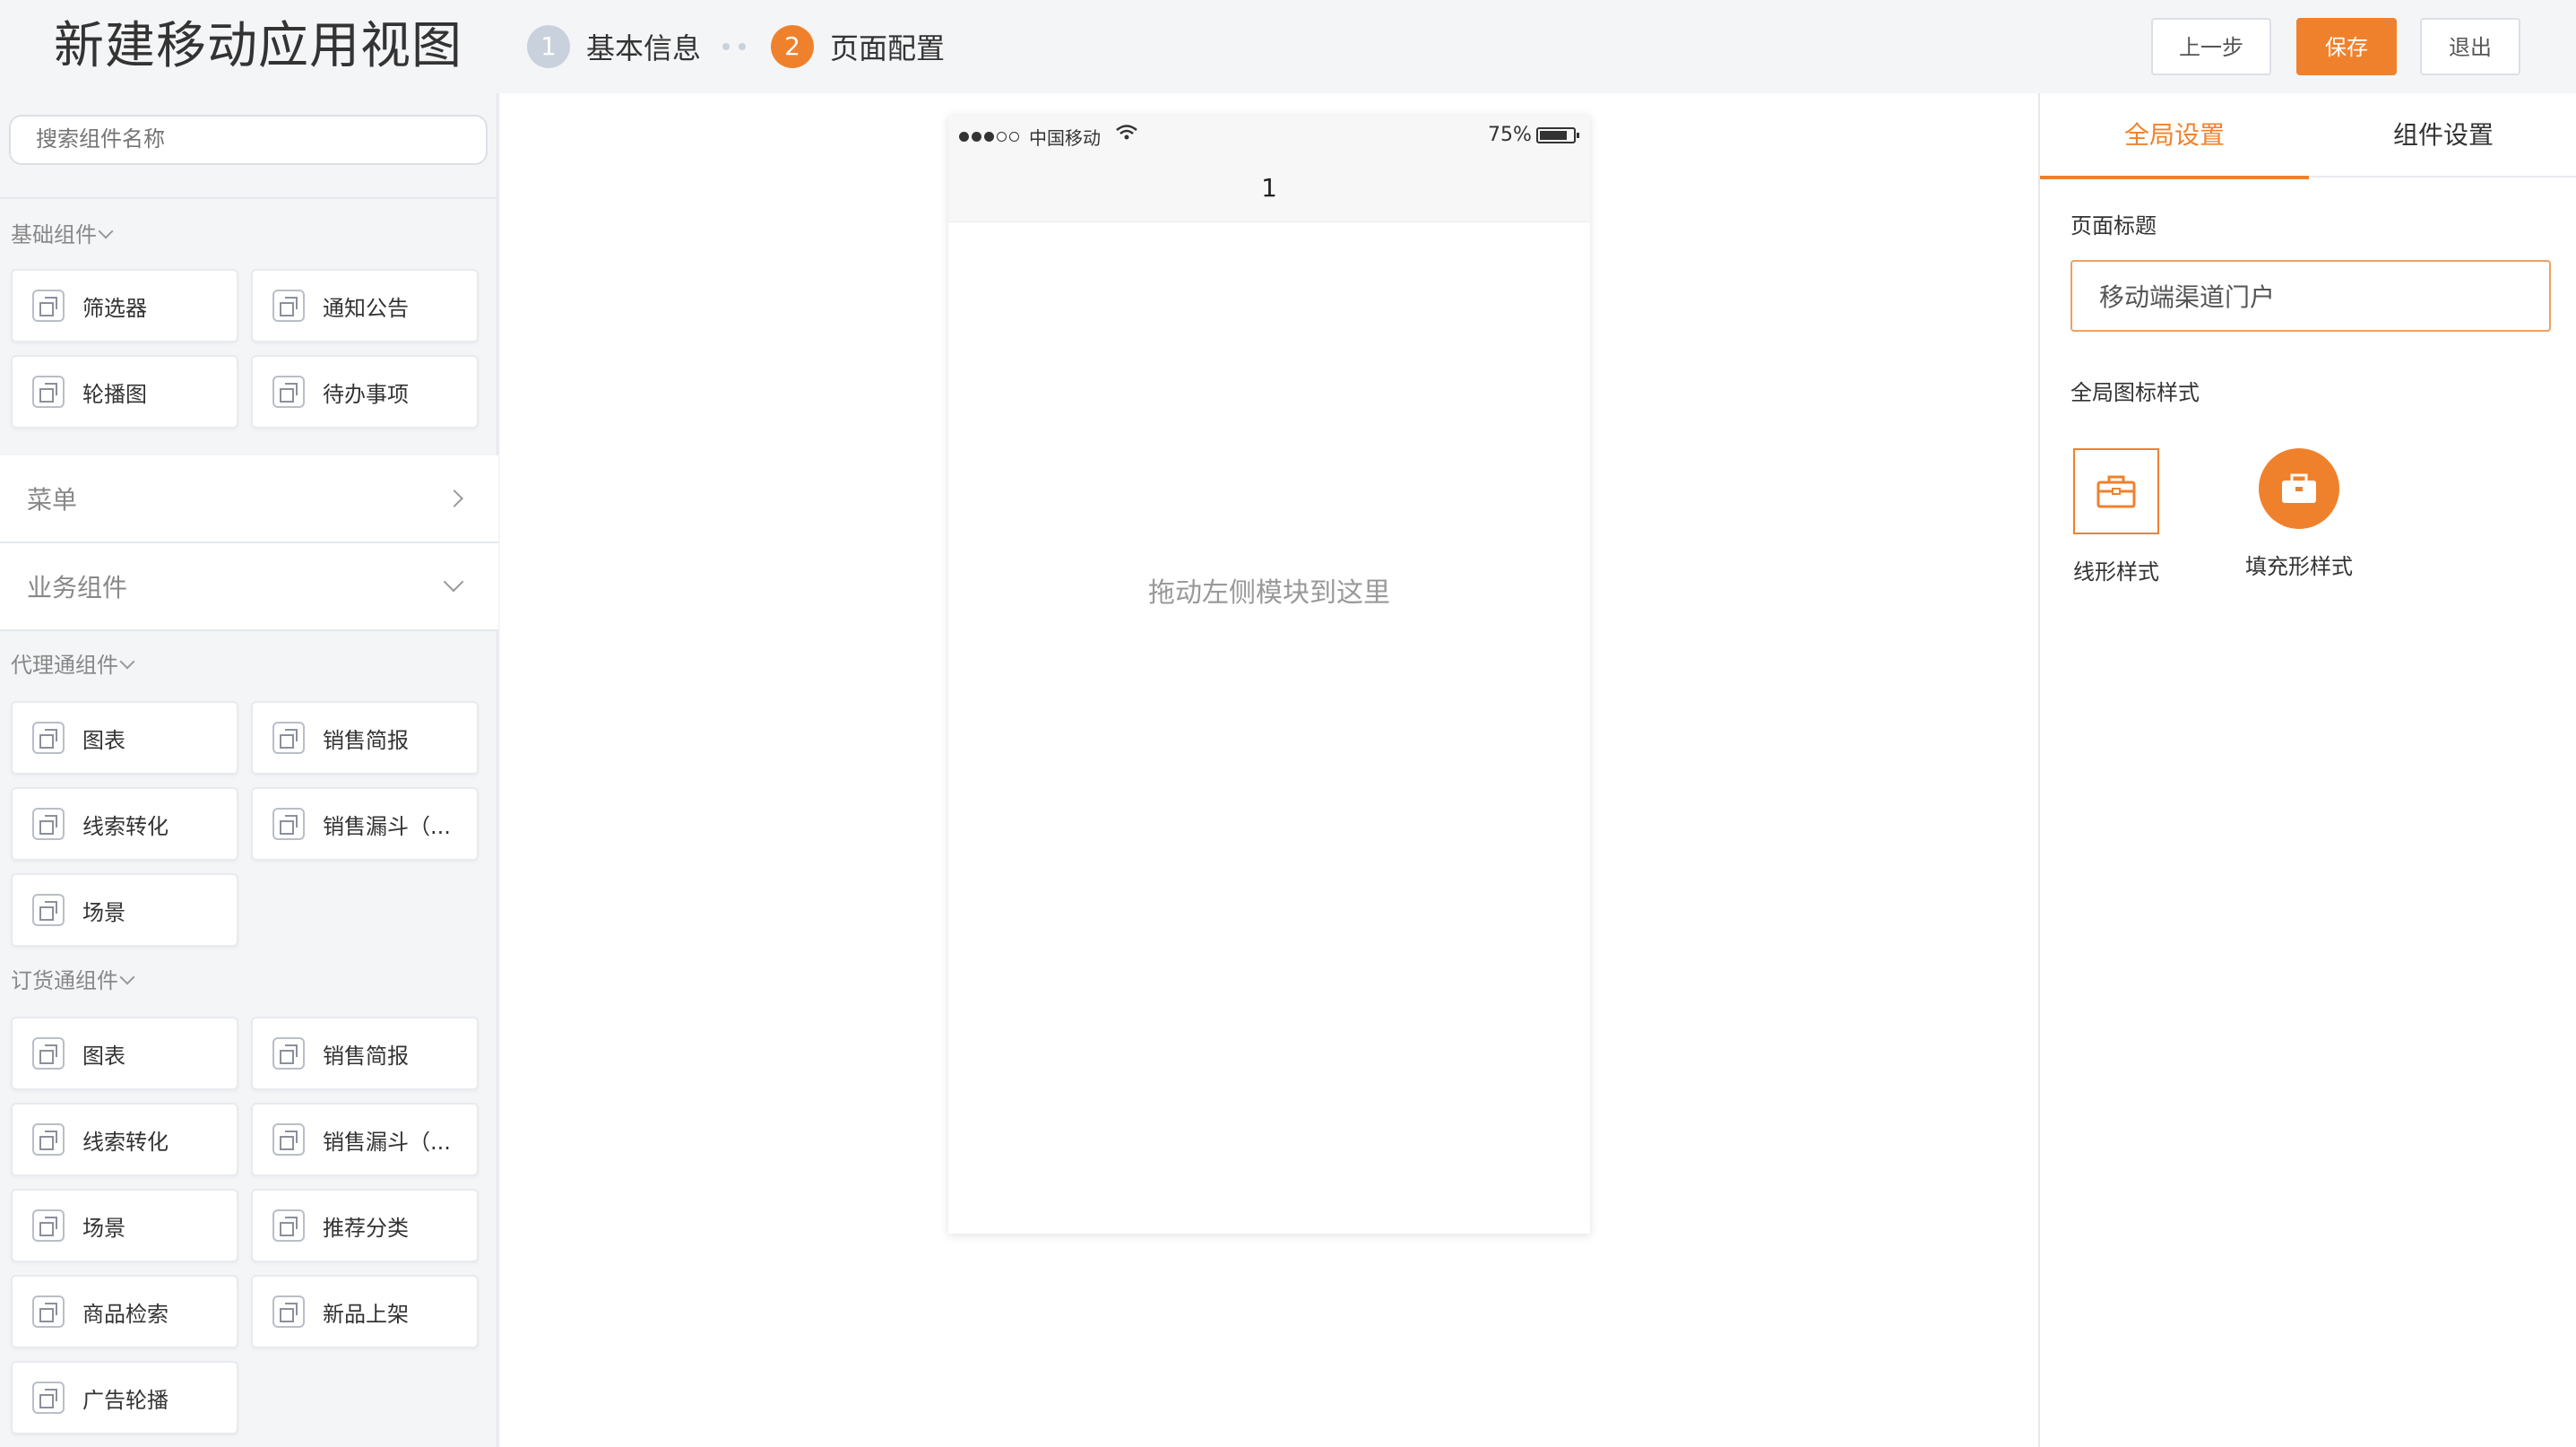 The image size is (2576, 1447). What do you see at coordinates (2113, 226) in the screenshot?
I see `page-title-label: 页面标题` at bounding box center [2113, 226].